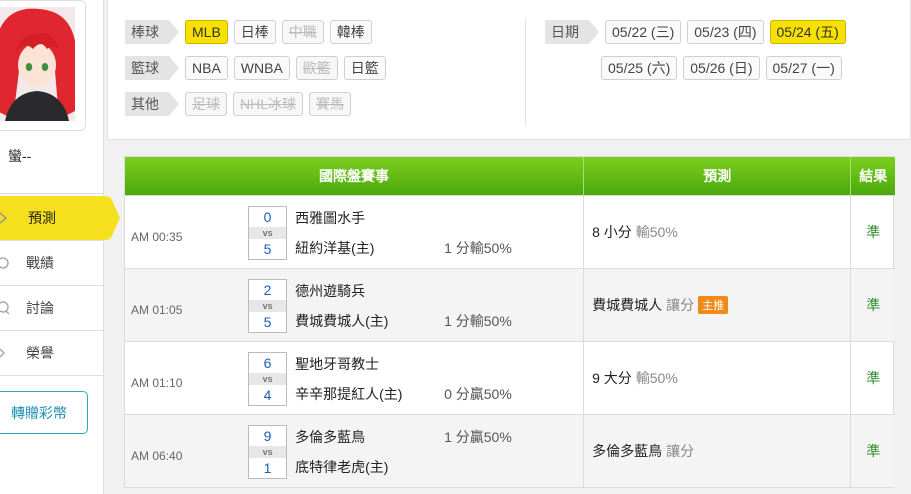 Image resolution: width=911 pixels, height=494 pixels. What do you see at coordinates (261, 68) in the screenshot?
I see `league-chip-wnba: WNBA` at bounding box center [261, 68].